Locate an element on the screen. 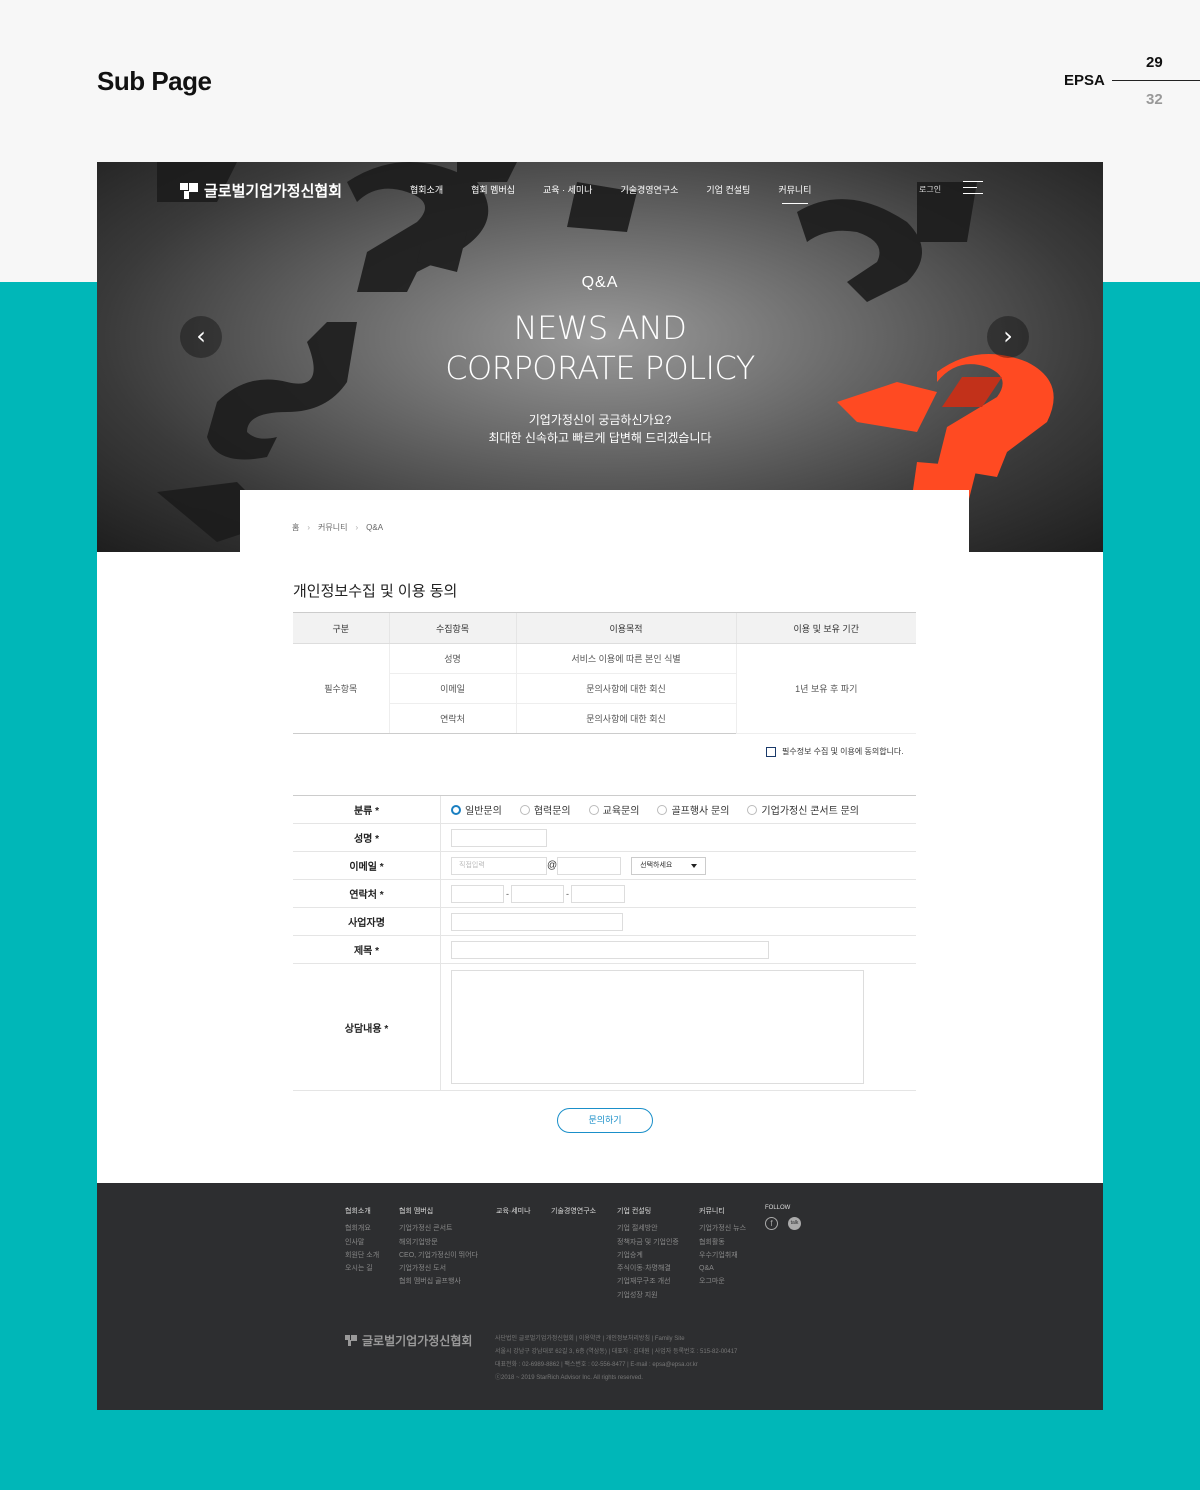 The image size is (1200, 1490). chevron-right-icon: › is located at coordinates (309, 527).